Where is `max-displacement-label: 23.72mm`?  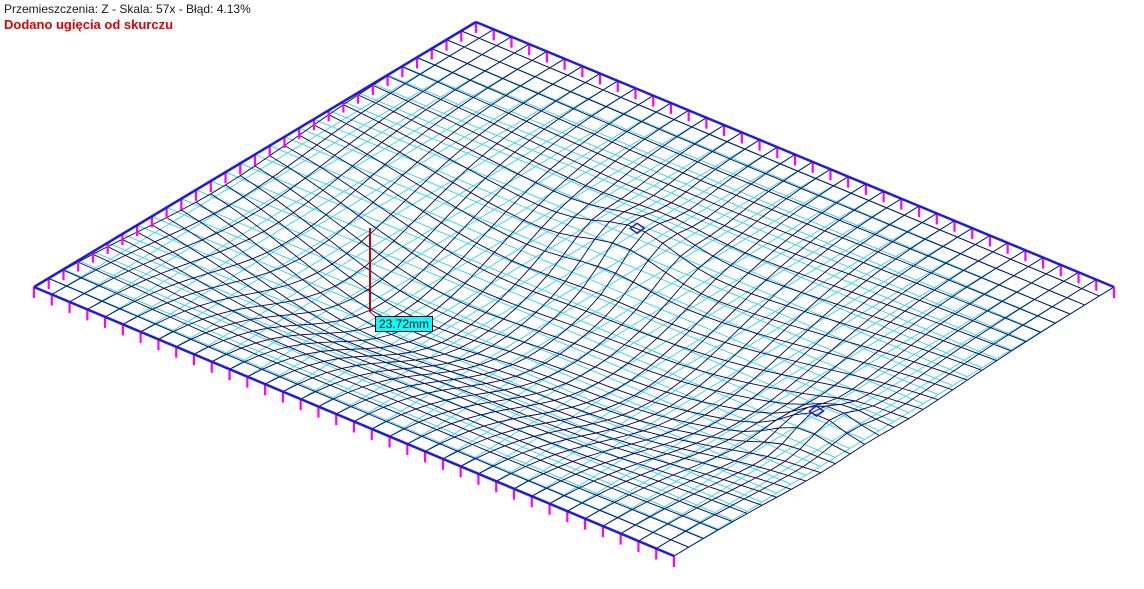 max-displacement-label: 23.72mm is located at coordinates (404, 324).